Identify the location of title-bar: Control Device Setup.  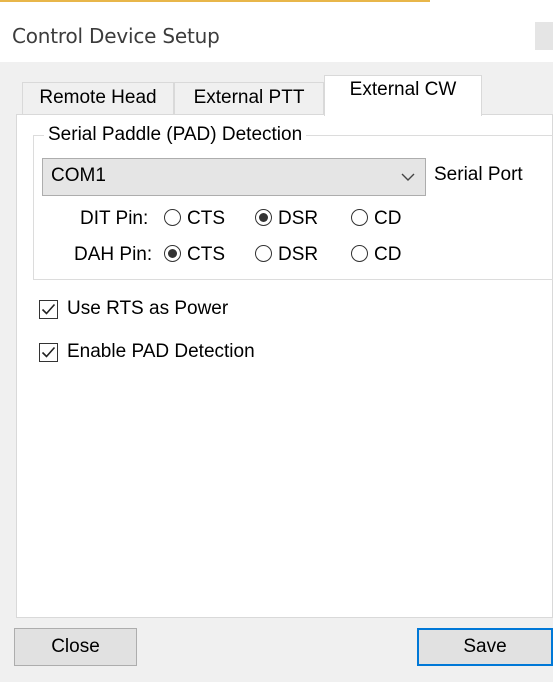
(276, 33).